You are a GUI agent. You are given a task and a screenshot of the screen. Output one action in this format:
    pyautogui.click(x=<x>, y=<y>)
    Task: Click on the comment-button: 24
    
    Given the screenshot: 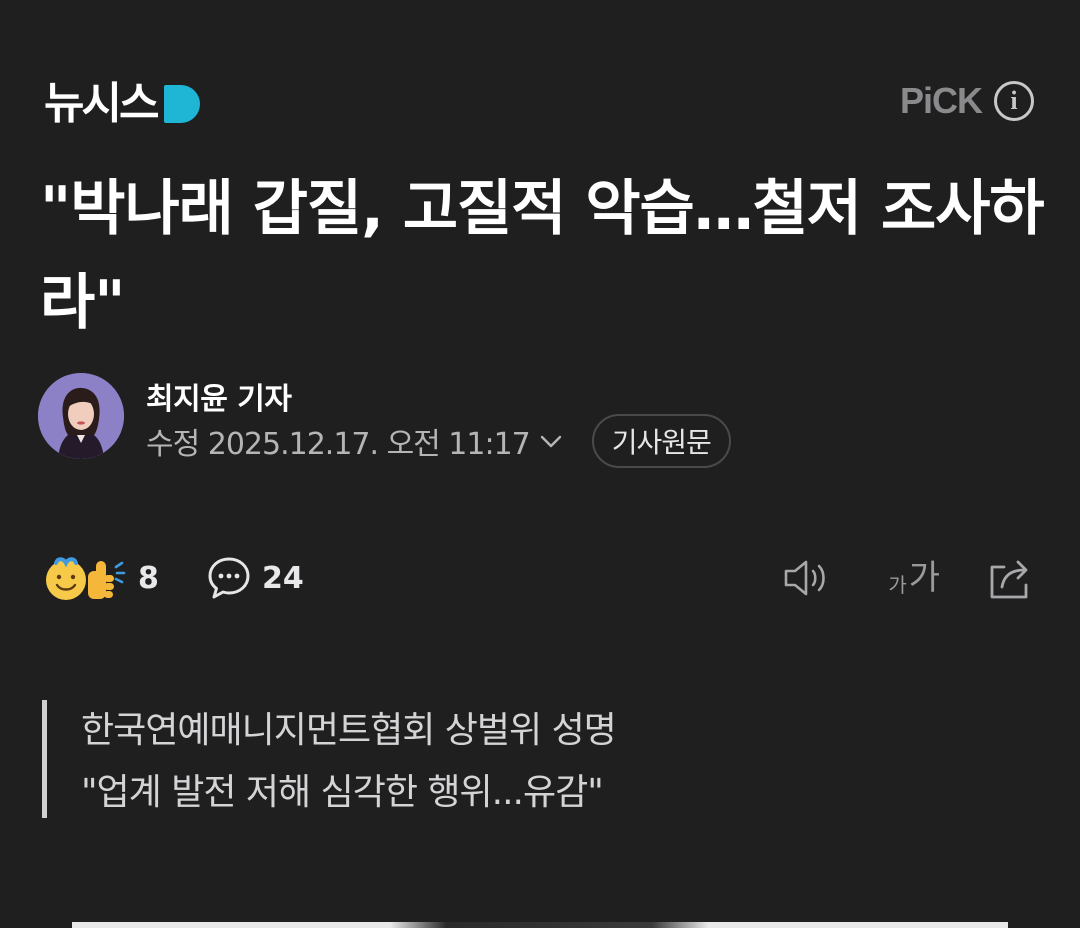 What is the action you would take?
    pyautogui.click(x=255, y=578)
    